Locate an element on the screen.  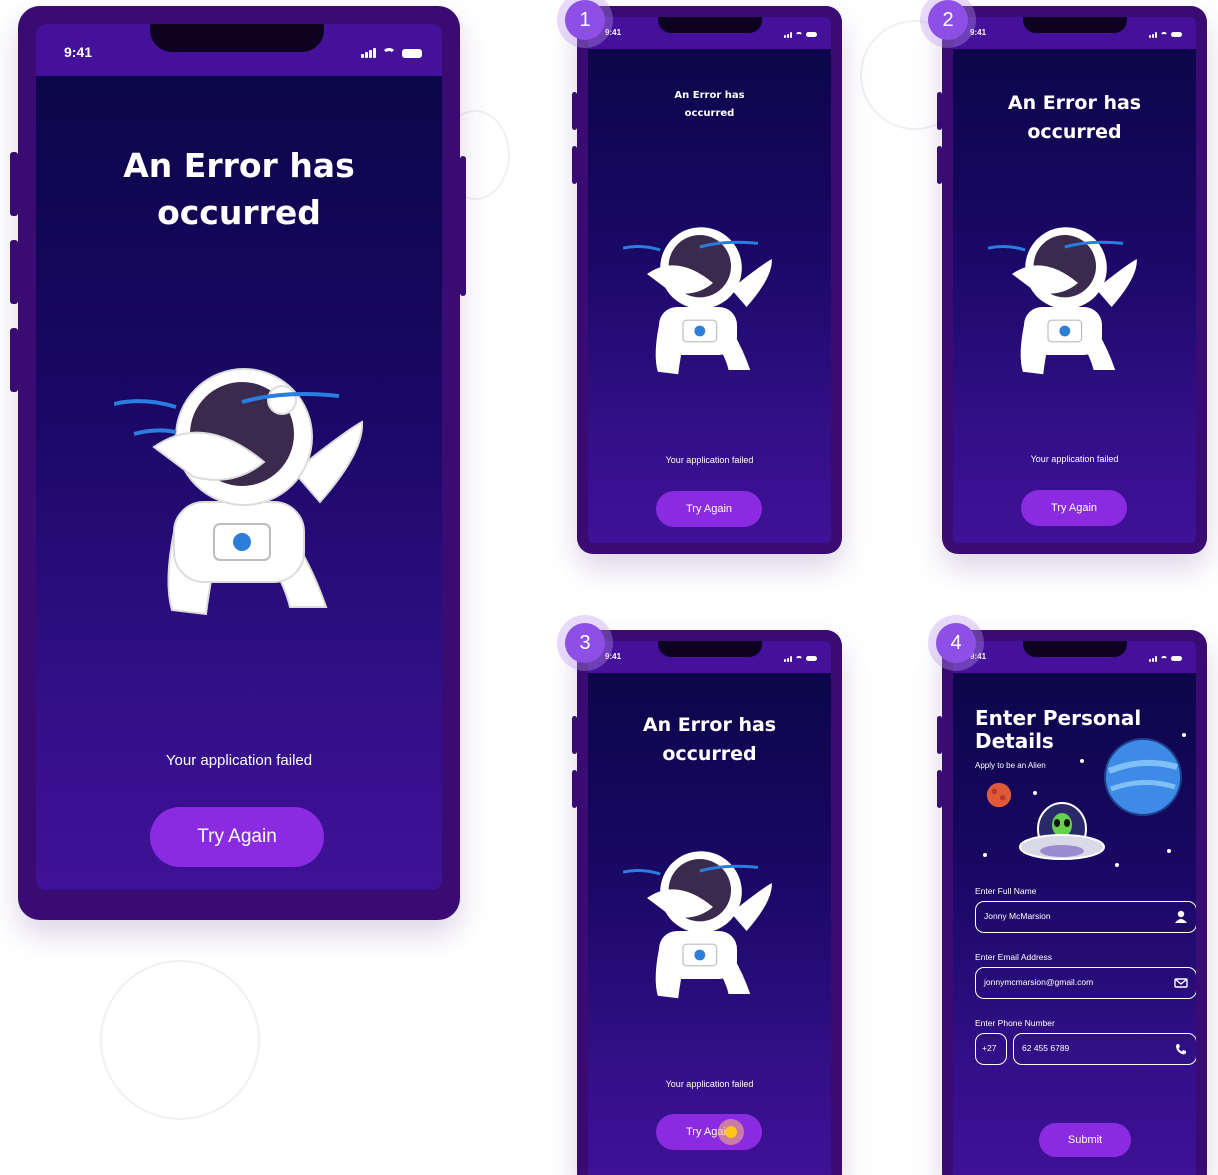
phone-code-value: +27 is located at coordinates (989, 1048).